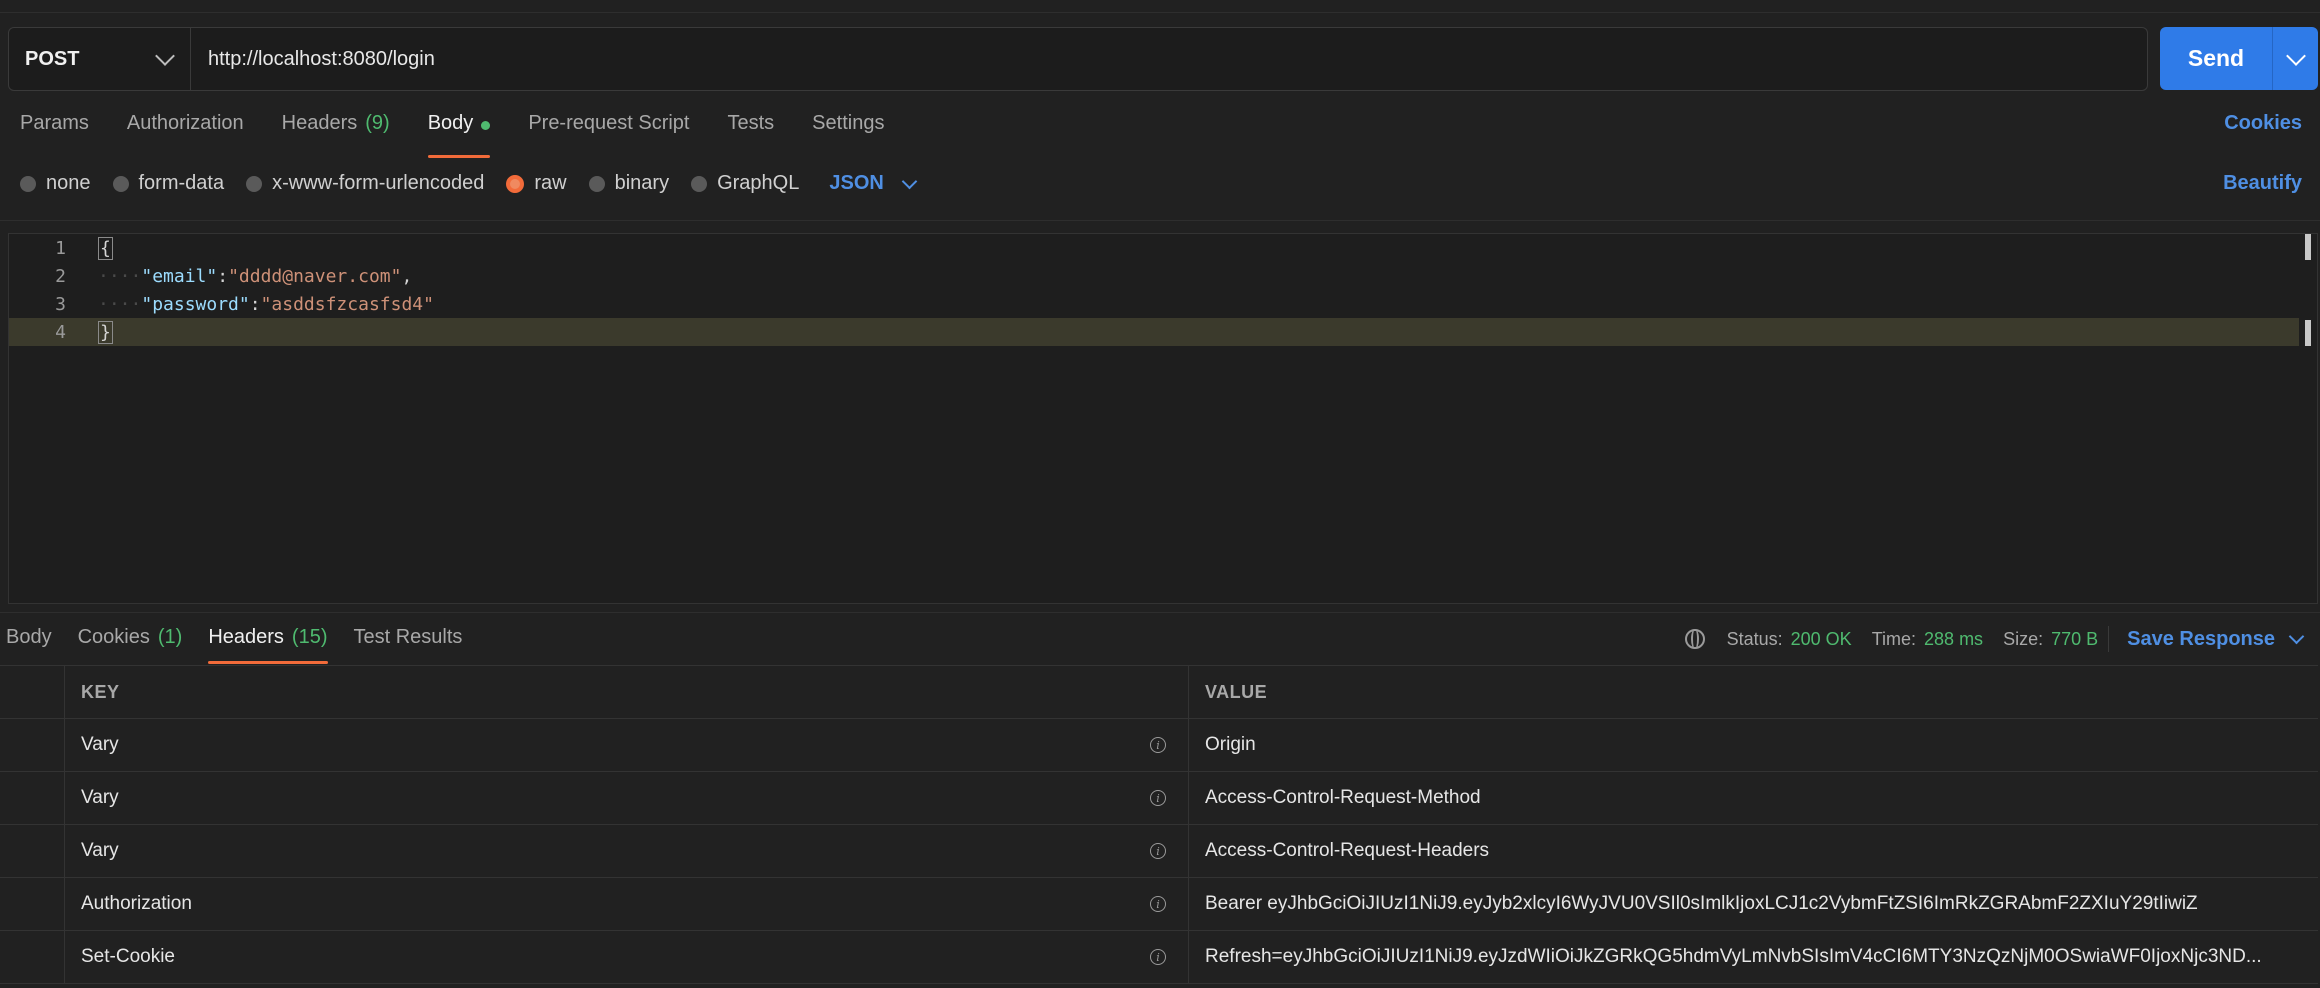 The width and height of the screenshot is (2320, 988). I want to click on save-response-button: Save Response, so click(2216, 639).